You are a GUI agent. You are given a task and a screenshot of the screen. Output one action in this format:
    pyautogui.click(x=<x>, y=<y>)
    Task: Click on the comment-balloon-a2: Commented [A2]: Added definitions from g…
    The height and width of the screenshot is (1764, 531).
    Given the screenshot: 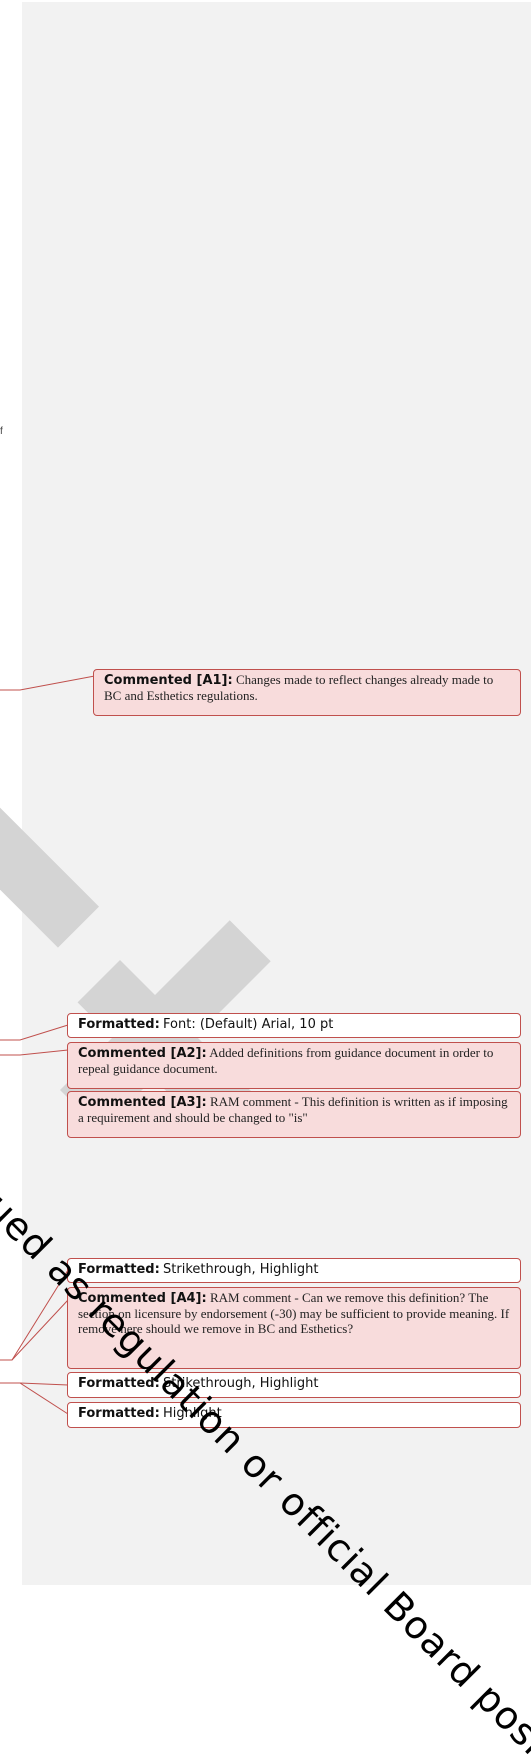 What is the action you would take?
    pyautogui.click(x=294, y=1065)
    